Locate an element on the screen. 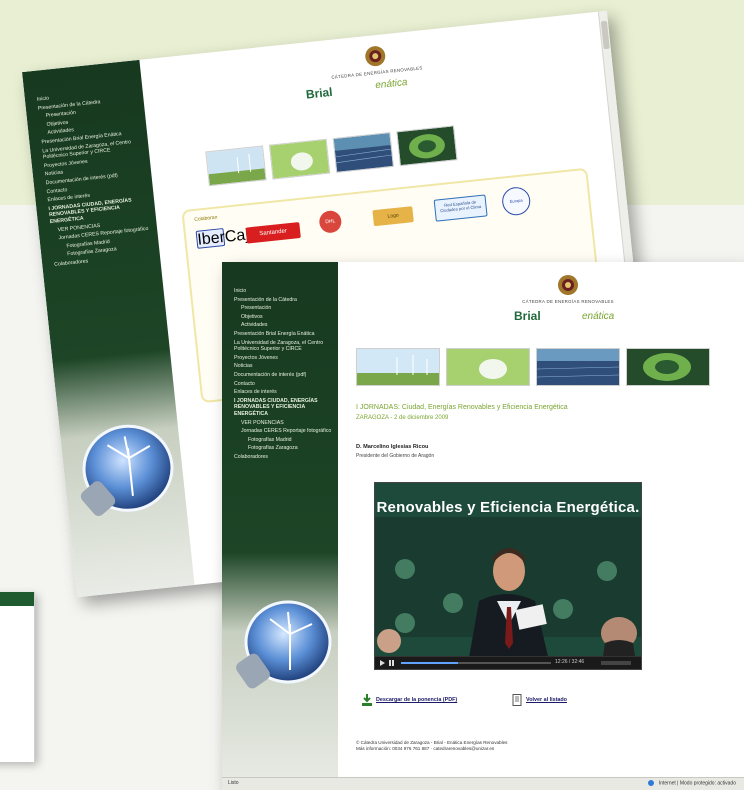  nav-item-noticias: Noticias is located at coordinates (283, 366).